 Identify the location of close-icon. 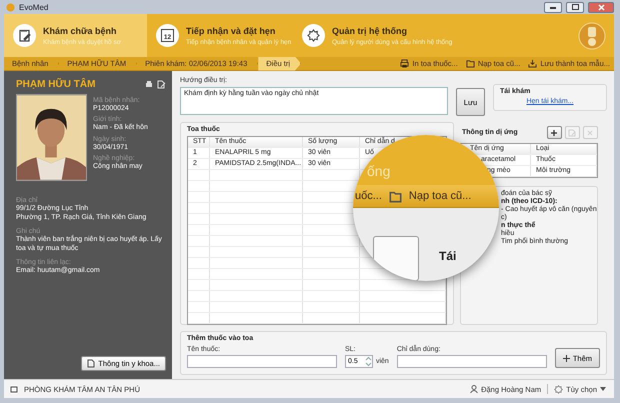
(601, 7).